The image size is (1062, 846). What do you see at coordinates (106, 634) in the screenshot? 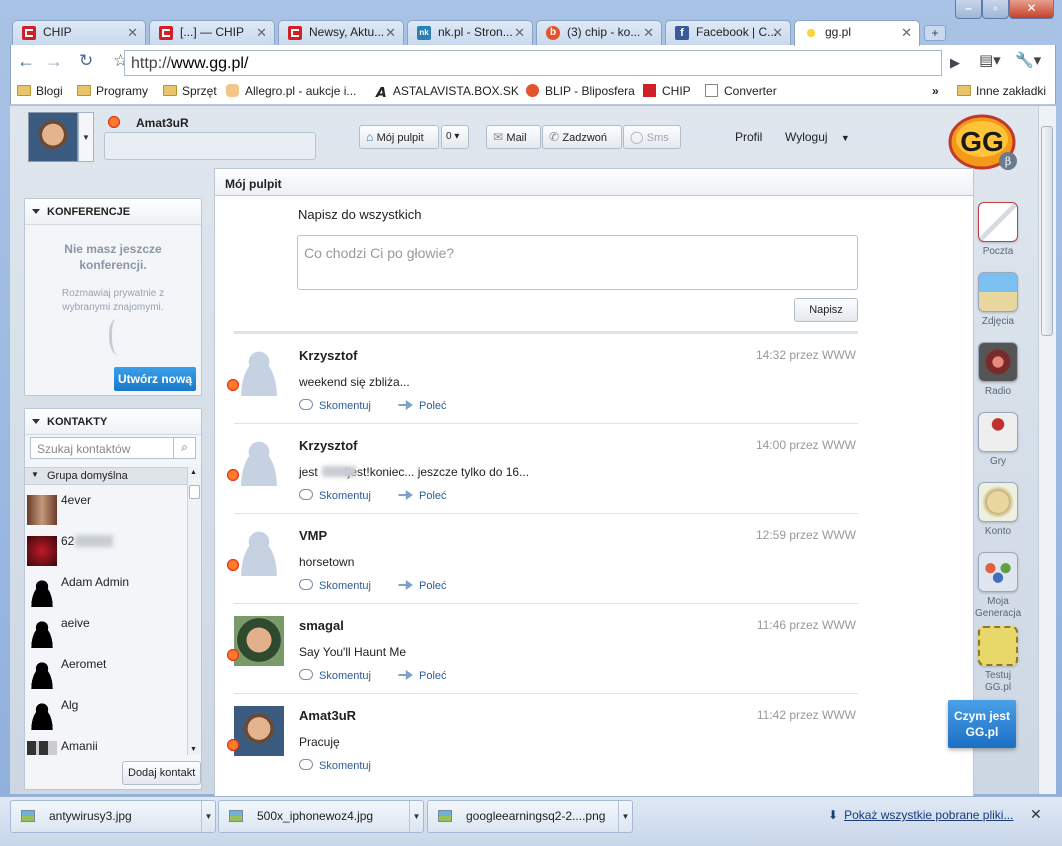
I see `list-item: aeive` at bounding box center [106, 634].